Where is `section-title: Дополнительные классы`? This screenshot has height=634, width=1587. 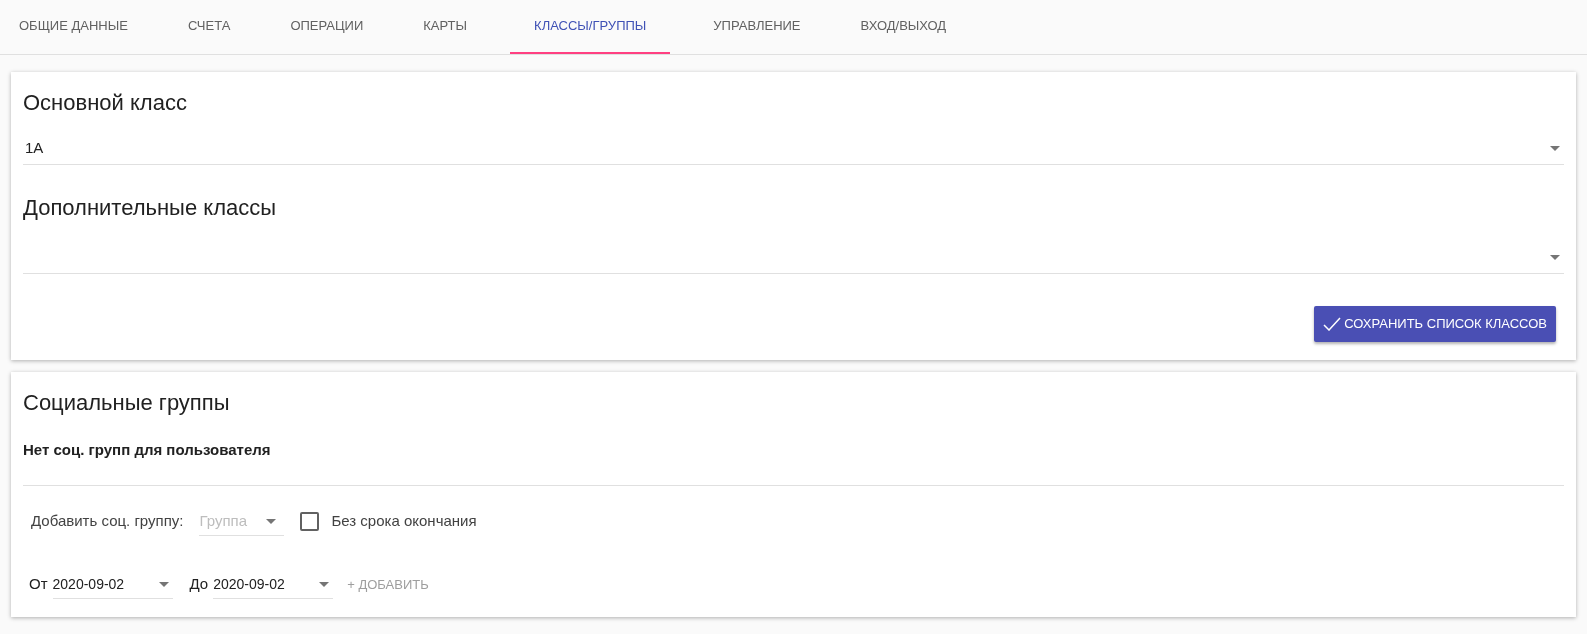 section-title: Дополнительные классы is located at coordinates (150, 208).